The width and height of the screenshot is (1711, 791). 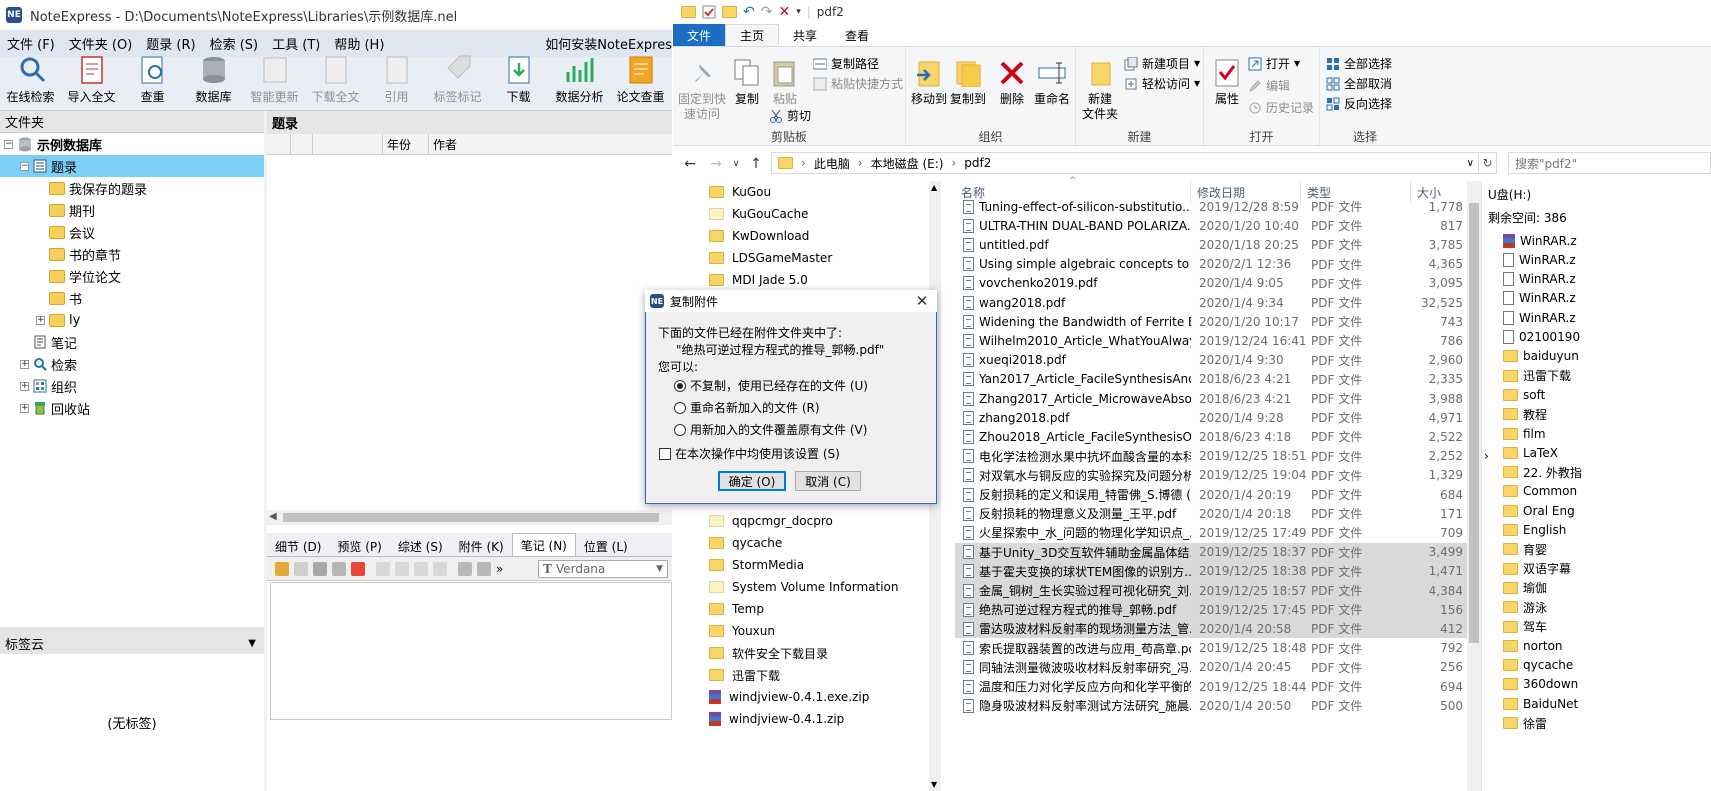 I want to click on nav-item: System Volume Information, so click(x=803, y=587).